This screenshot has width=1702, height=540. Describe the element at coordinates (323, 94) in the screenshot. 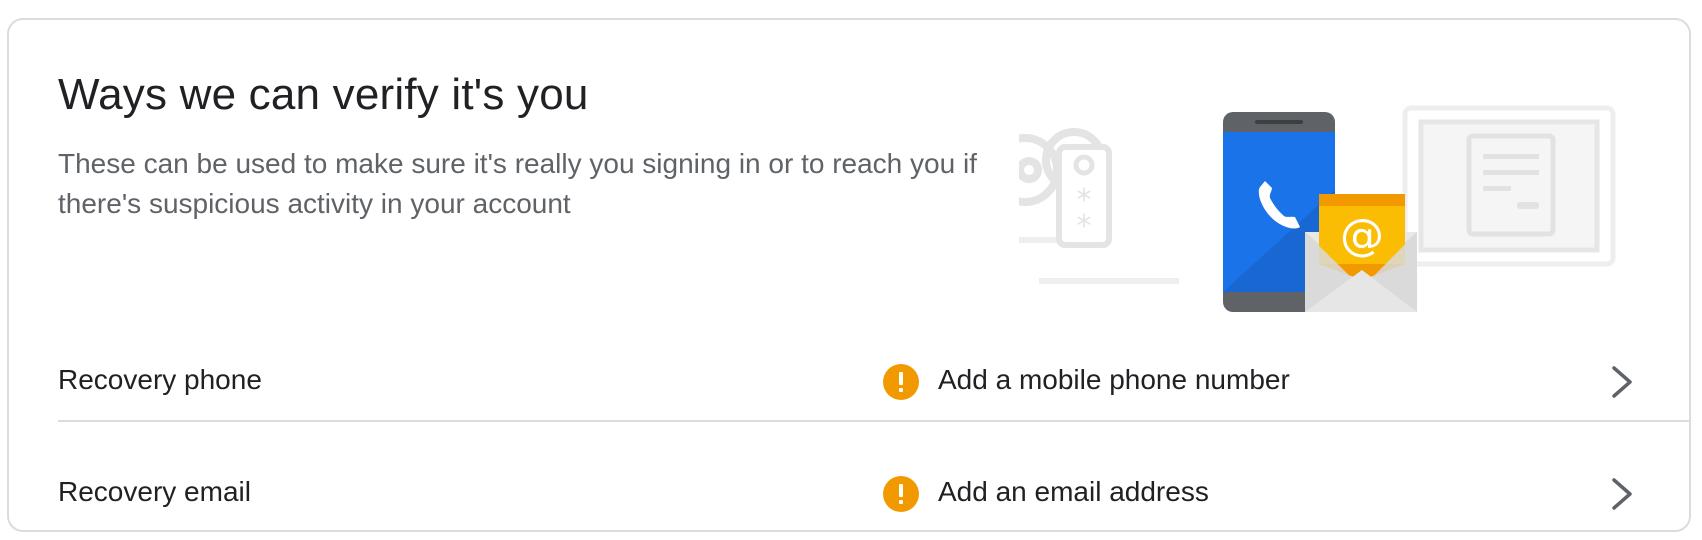

I see `section-title: Ways we can verify it's you` at that location.